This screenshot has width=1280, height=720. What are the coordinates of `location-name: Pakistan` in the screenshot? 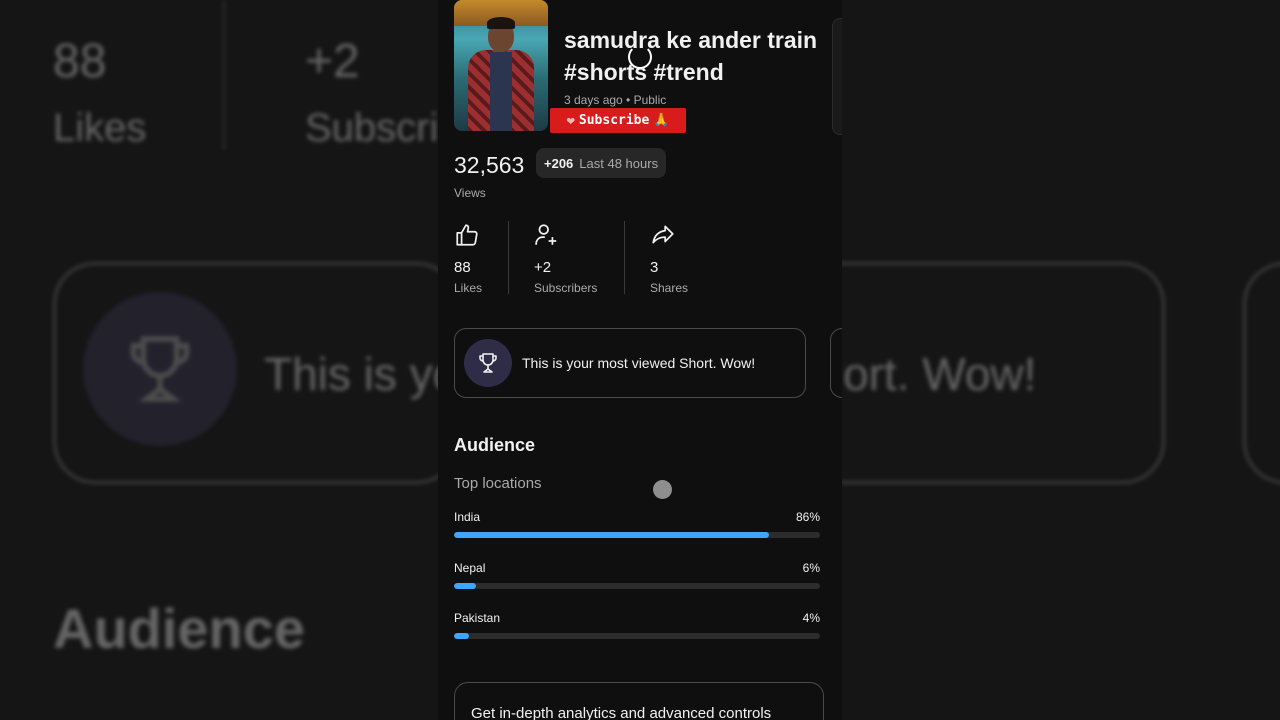 It's located at (477, 618).